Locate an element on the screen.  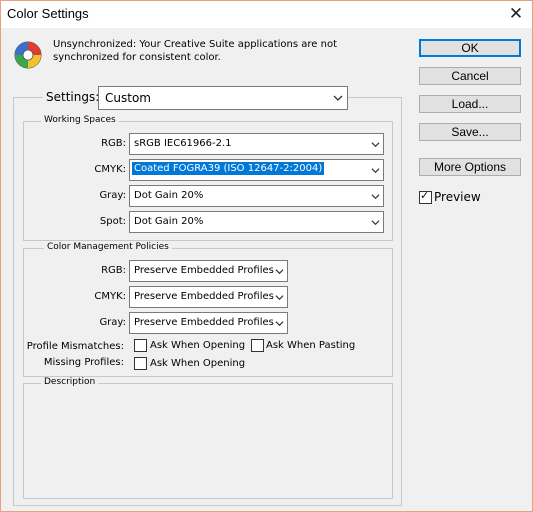
ws-gray-value: Dot Gain 20% is located at coordinates (169, 195).